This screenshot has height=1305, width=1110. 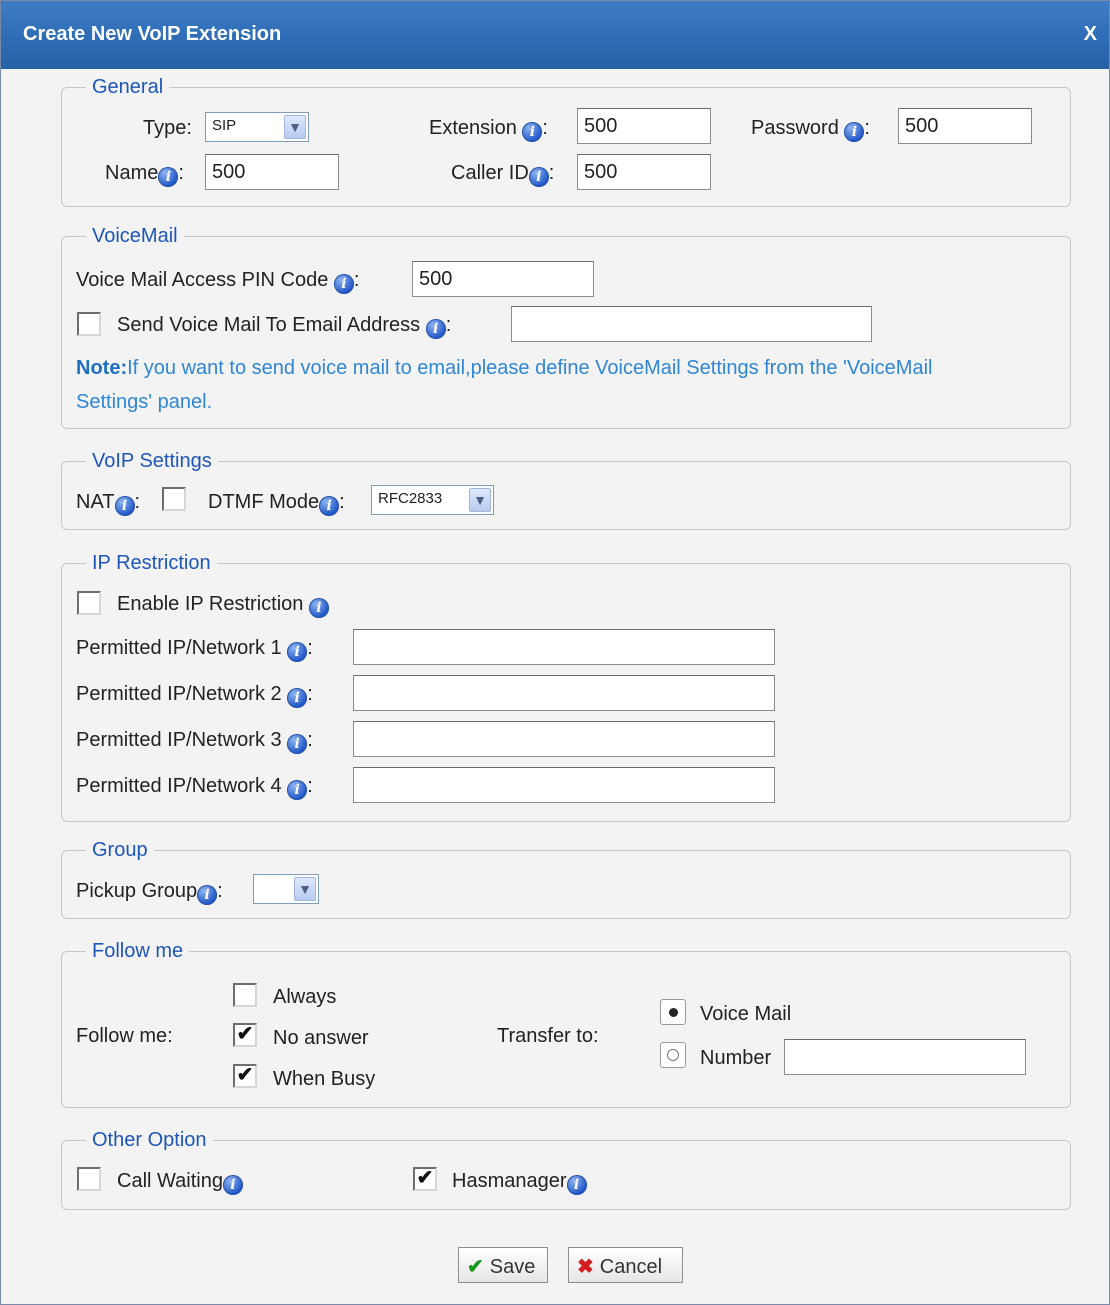 I want to click on save-button: ✔ Save, so click(x=503, y=1265).